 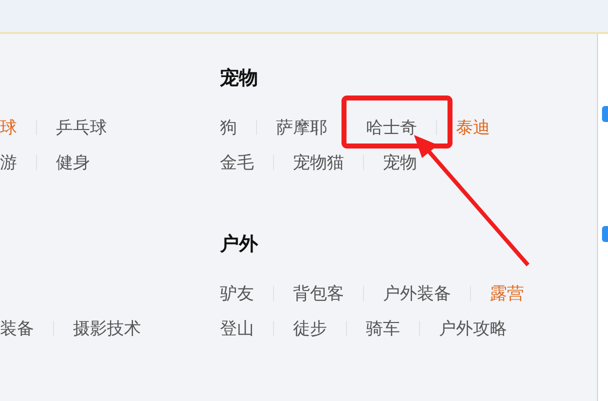 What do you see at coordinates (228, 127) in the screenshot?
I see `category-link: 狗` at bounding box center [228, 127].